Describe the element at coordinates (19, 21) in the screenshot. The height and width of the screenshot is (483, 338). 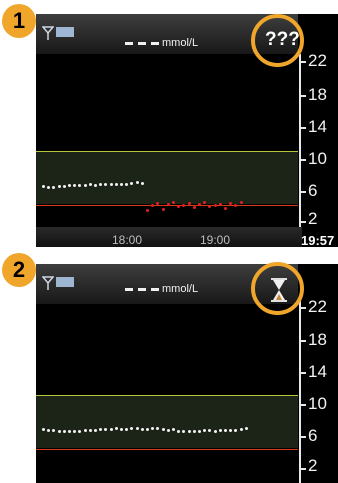
I see `callout-badge-1: 1` at that location.